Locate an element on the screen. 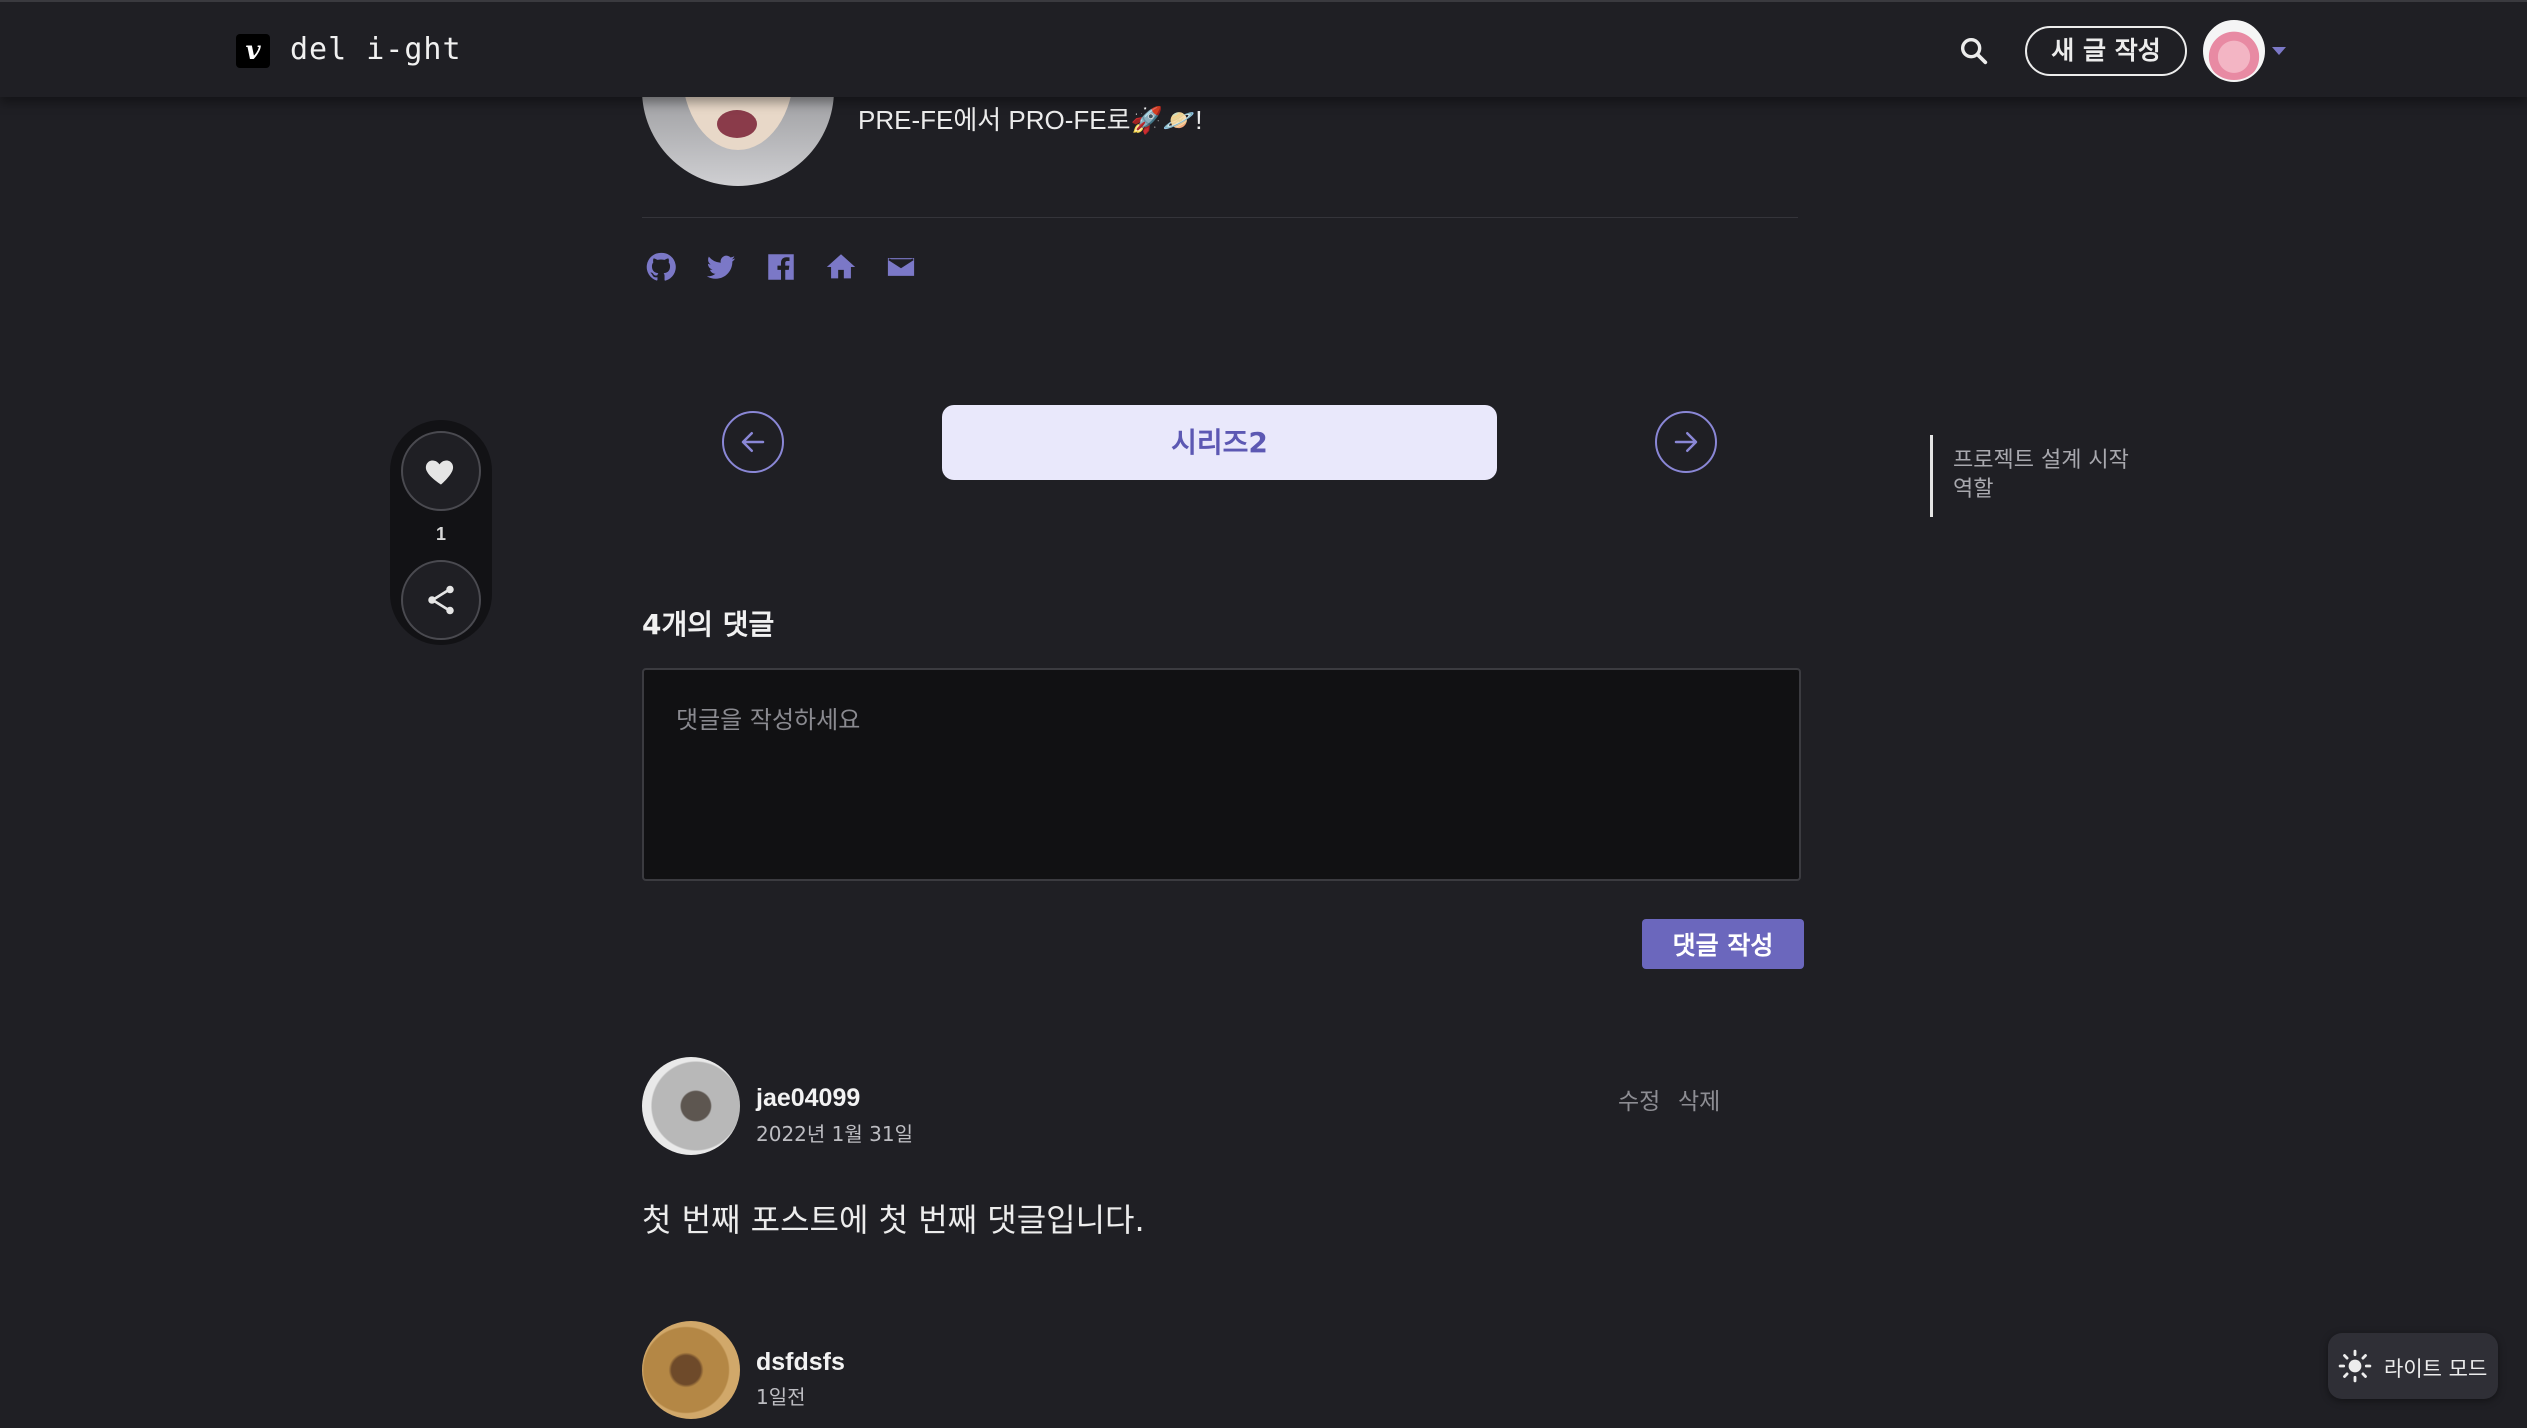  github-icon is located at coordinates (661, 267).